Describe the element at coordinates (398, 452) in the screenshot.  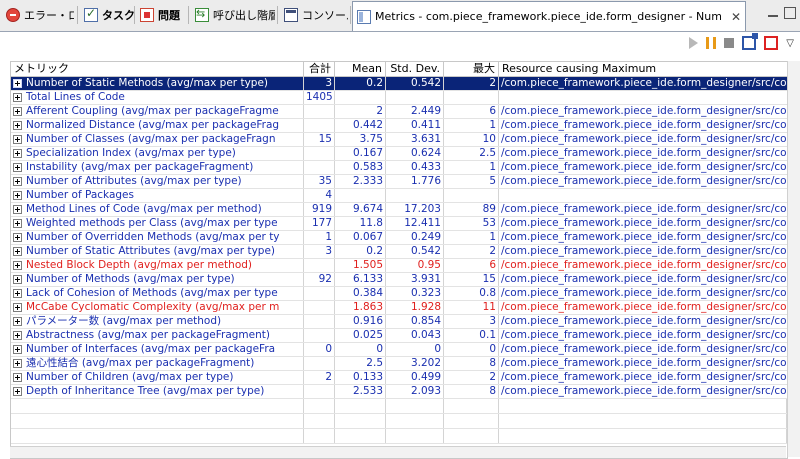
I see `horizontal-scrollbar` at that location.